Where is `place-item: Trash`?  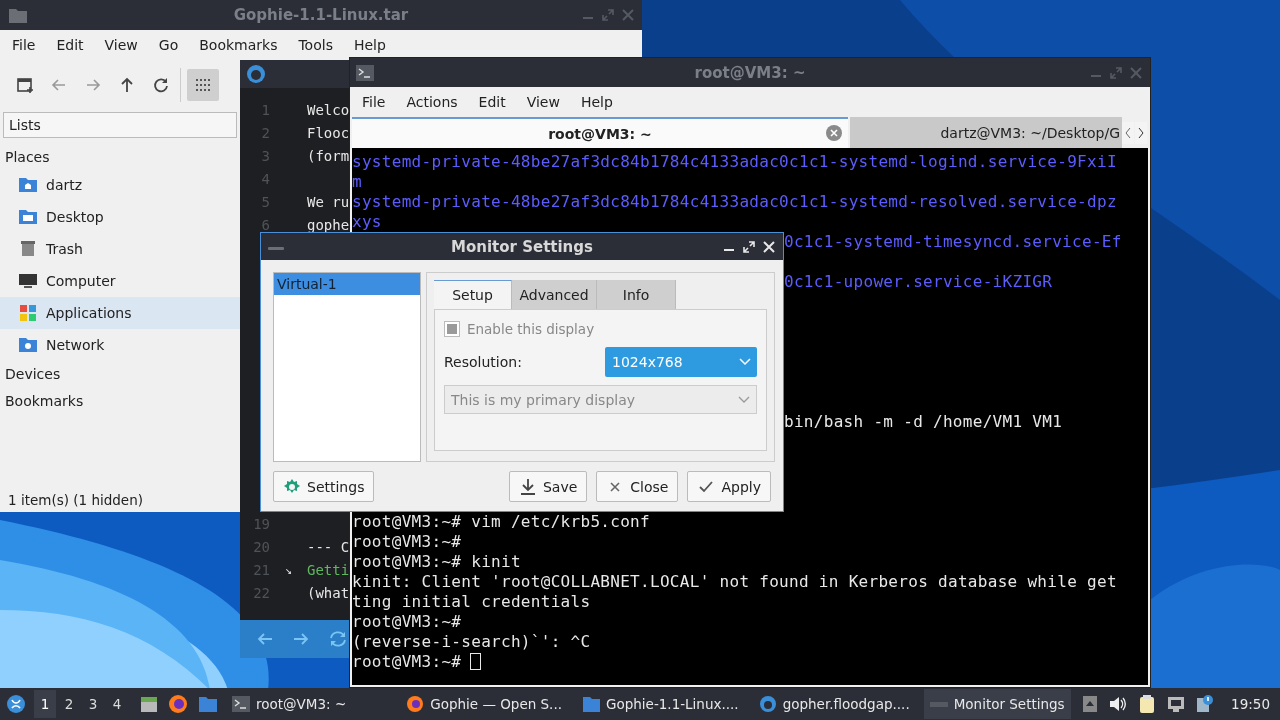 place-item: Trash is located at coordinates (120, 249).